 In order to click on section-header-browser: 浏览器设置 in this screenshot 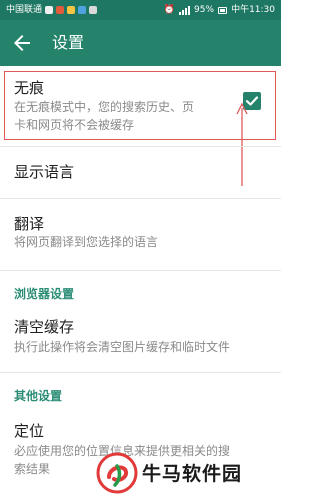, I will do `click(44, 294)`.